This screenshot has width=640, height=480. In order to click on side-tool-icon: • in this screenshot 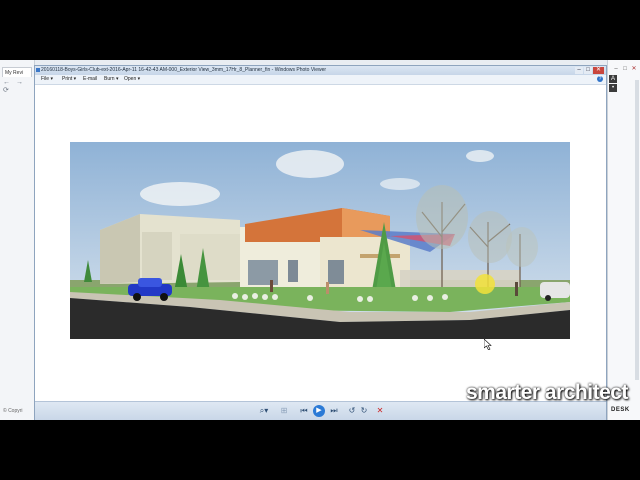, I will do `click(613, 88)`.